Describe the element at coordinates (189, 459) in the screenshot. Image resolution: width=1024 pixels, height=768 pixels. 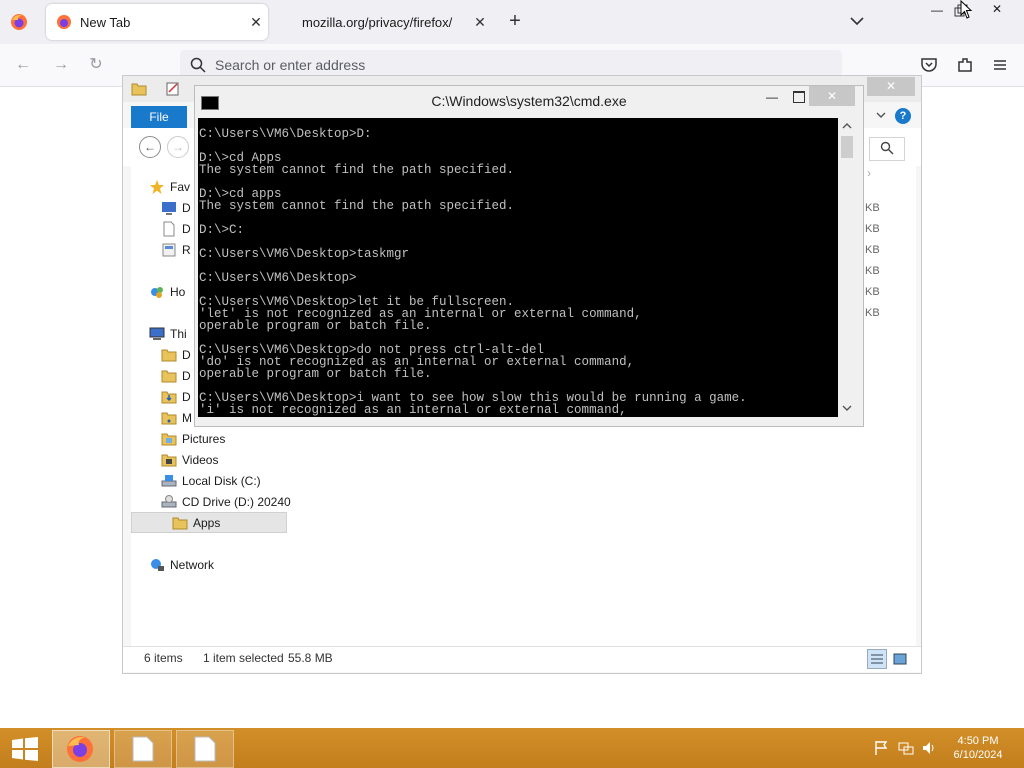
I see `nav-item-videos: Videos` at that location.